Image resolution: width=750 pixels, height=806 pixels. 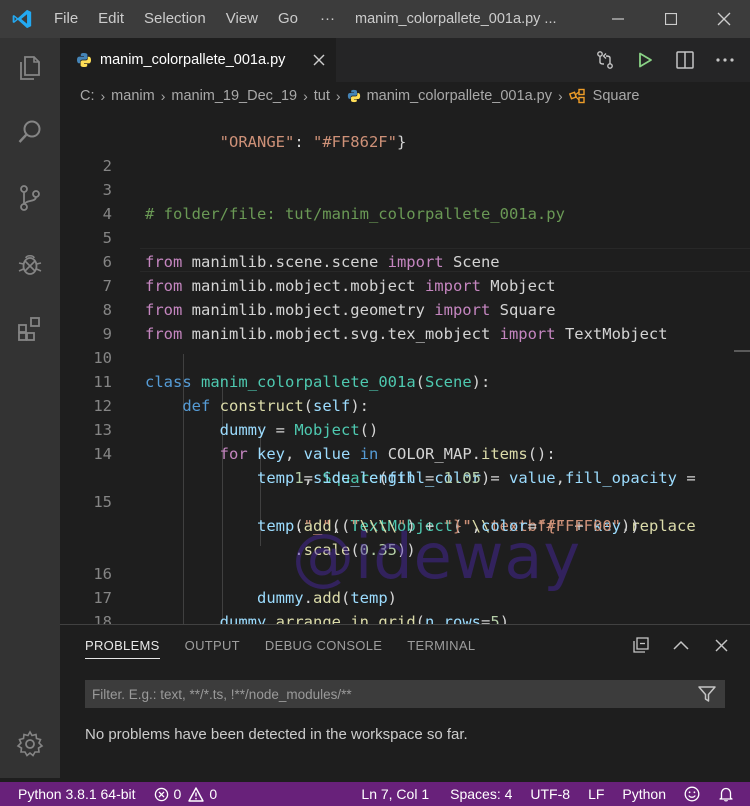 I want to click on code-line: "ORANGE": "#FF862F"}, so click(x=276, y=142).